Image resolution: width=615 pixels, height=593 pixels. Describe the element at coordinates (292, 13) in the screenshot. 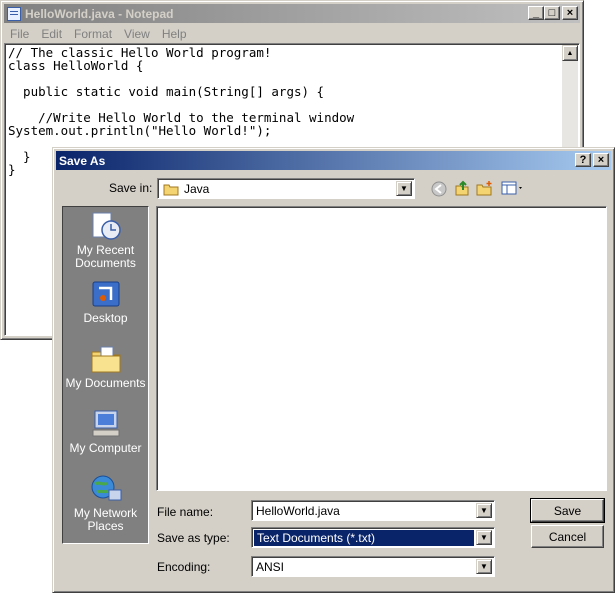

I see `notepad-titlebar: HelloWorld.java - Notepad _ □ ×` at that location.